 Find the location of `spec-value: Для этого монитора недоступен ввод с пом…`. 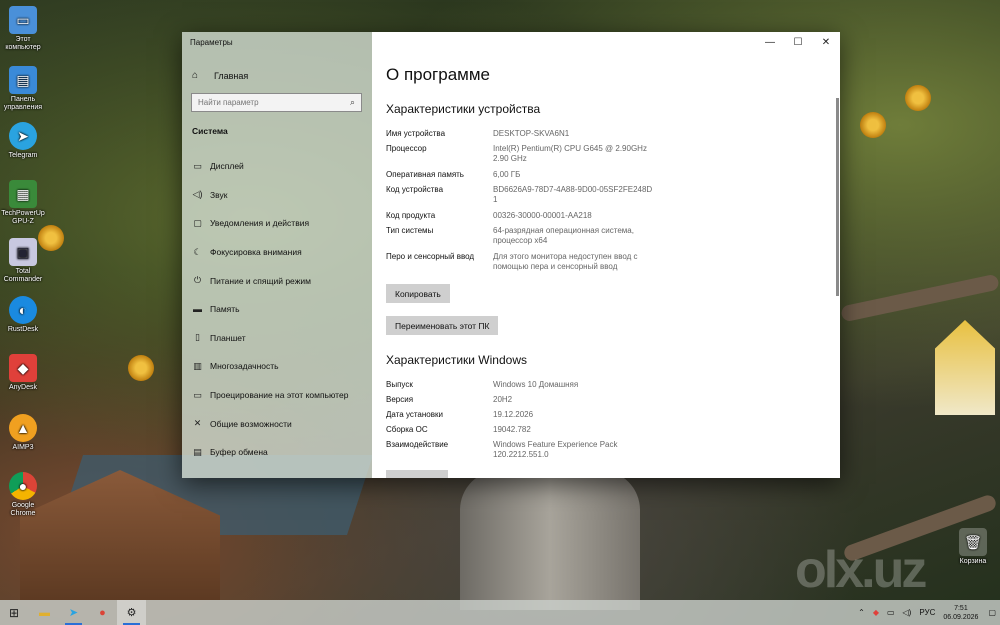

spec-value: Для этого монитора недоступен ввод с пом… is located at coordinates (565, 261).